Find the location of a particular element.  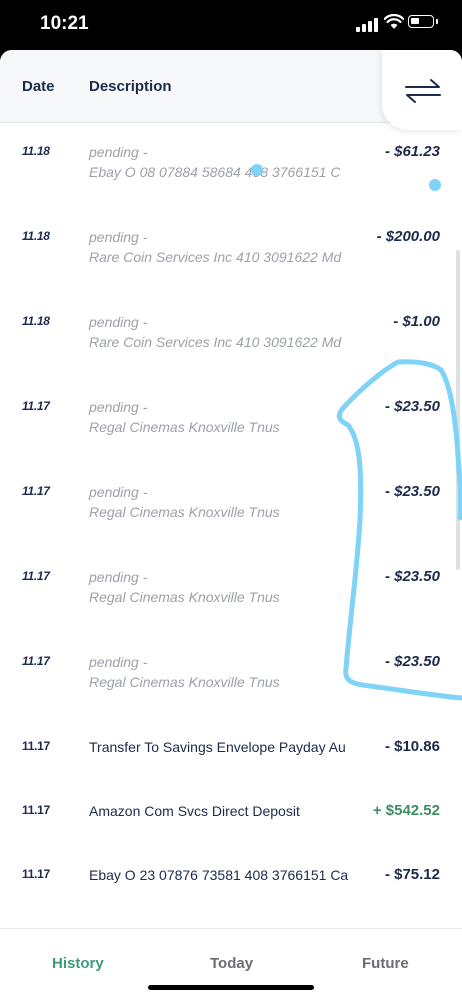

tab-future: Future is located at coordinates (385, 963).